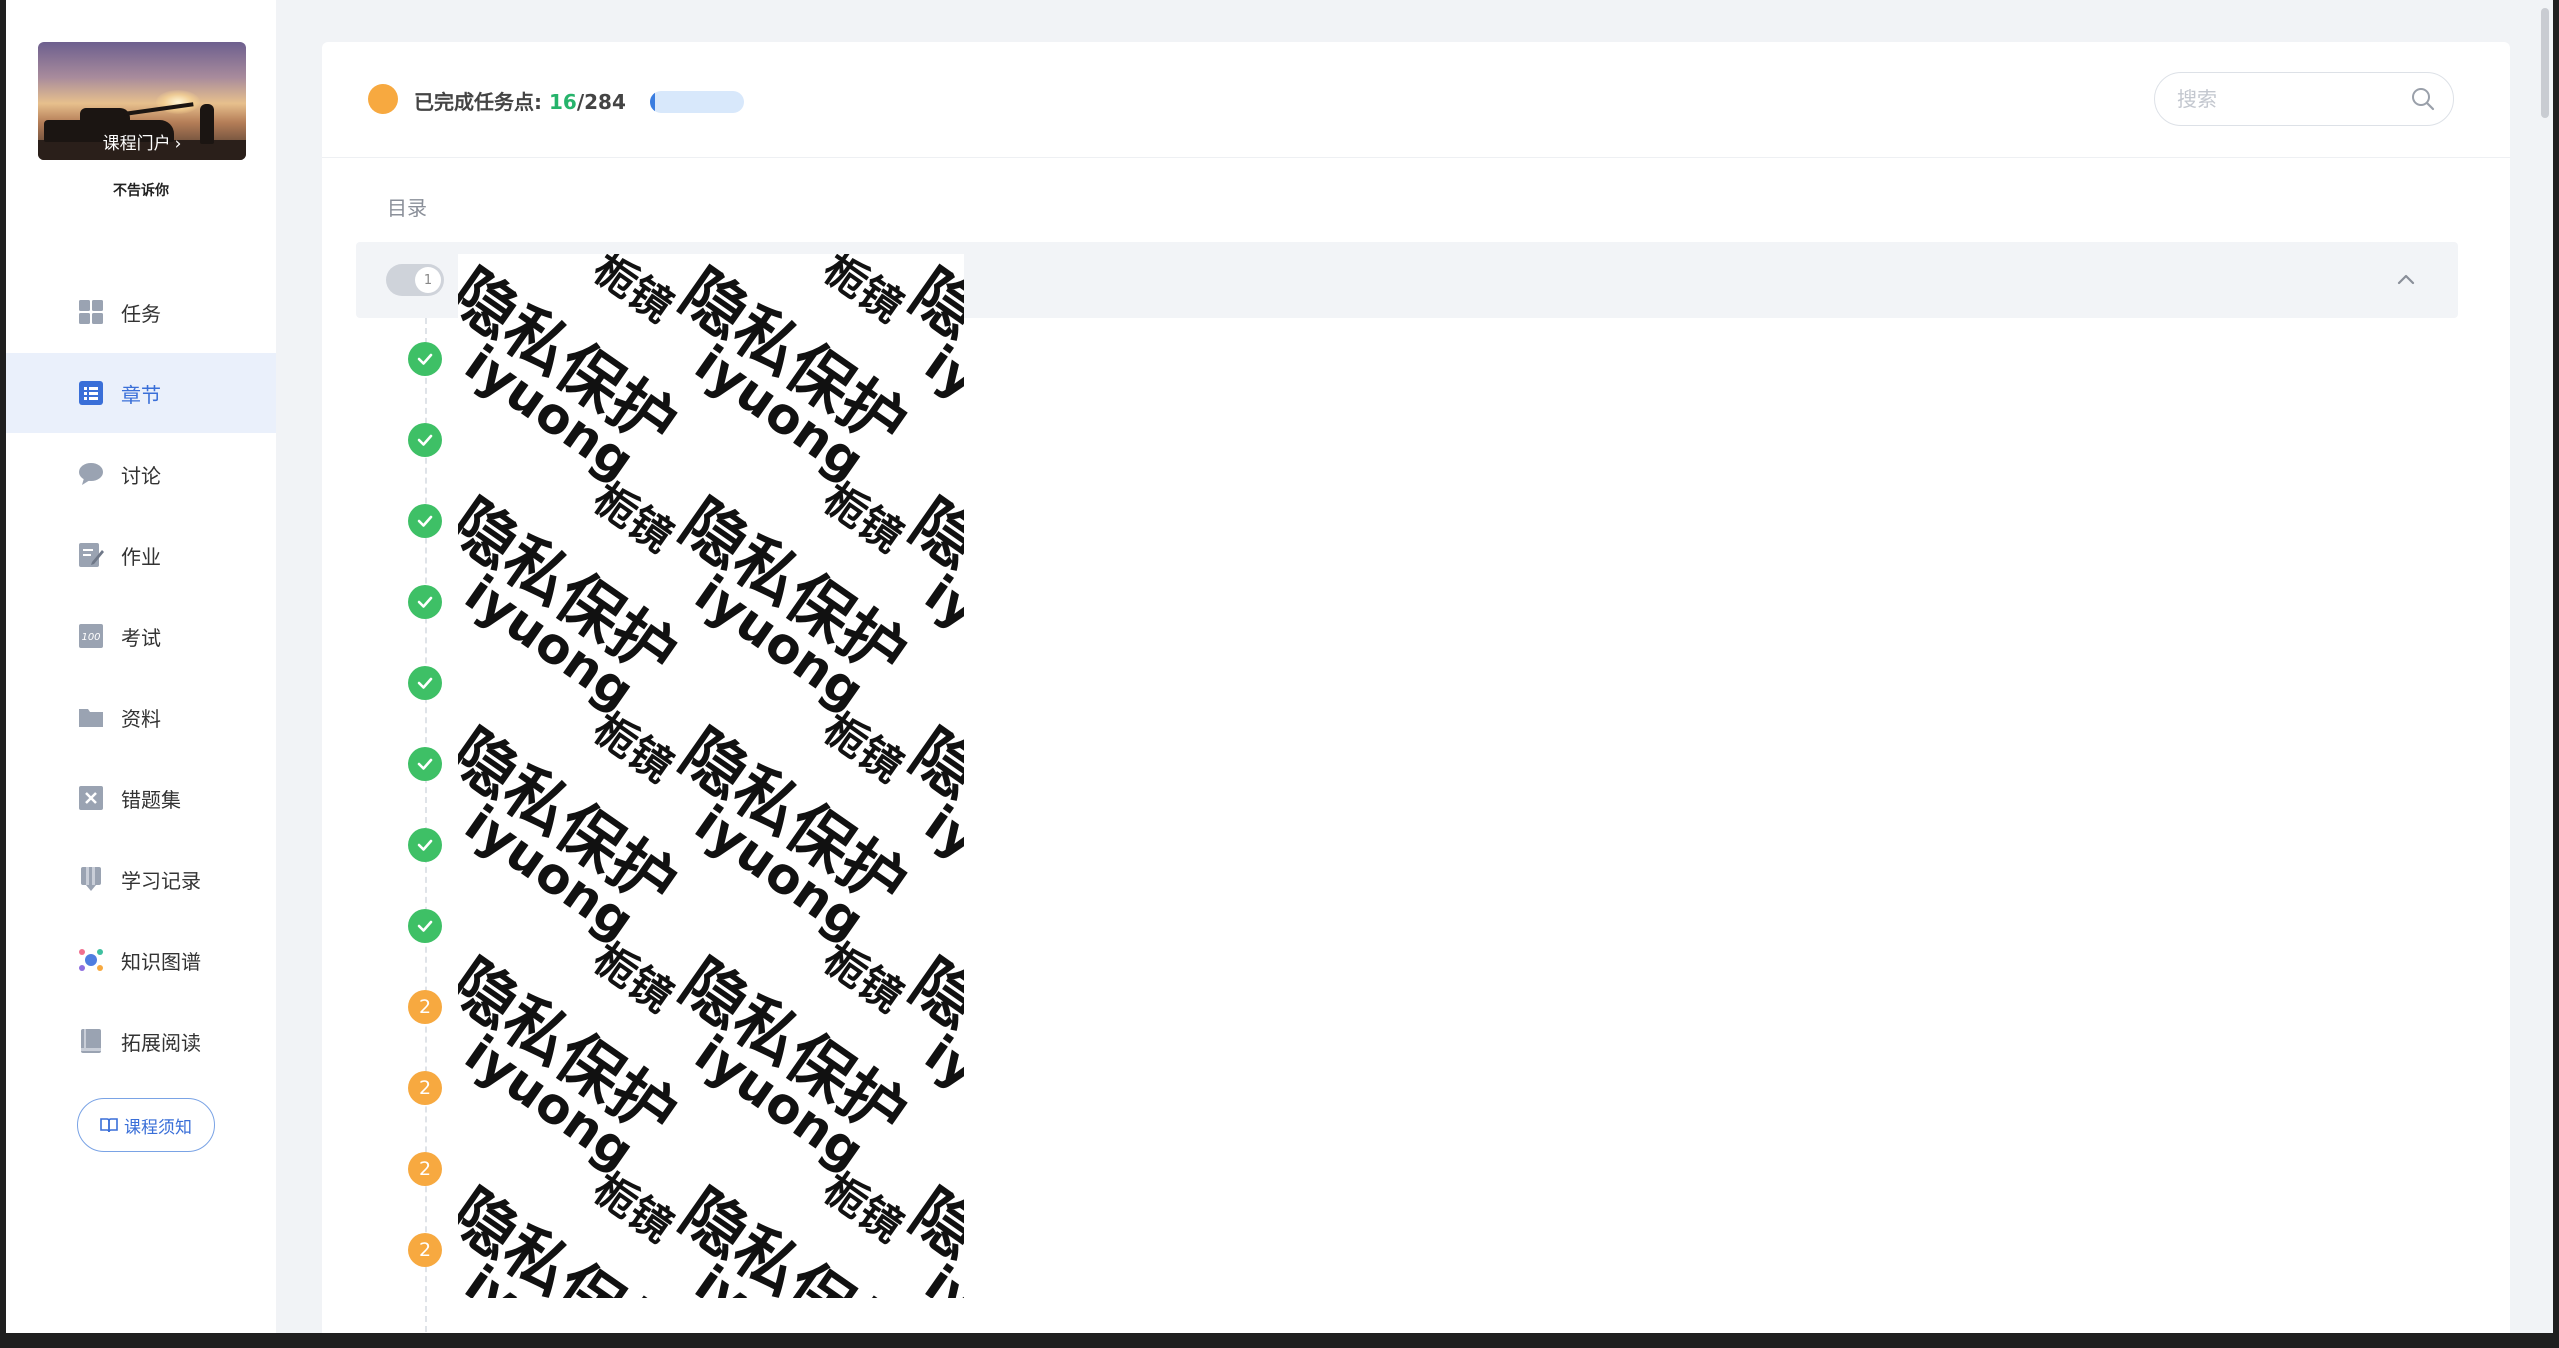 The image size is (2559, 1348). I want to click on exam-icon: 100, so click(91, 636).